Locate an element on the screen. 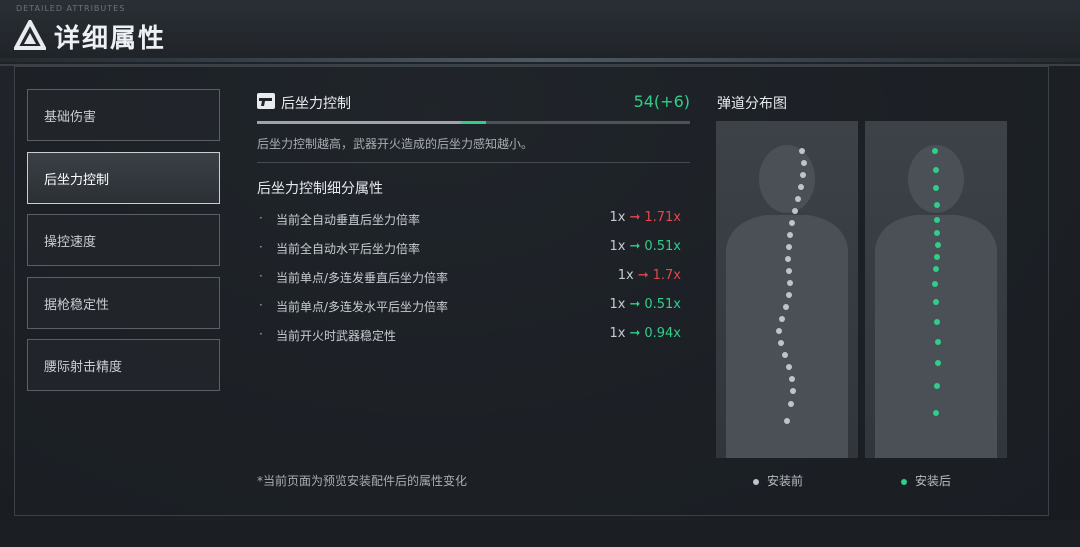 This screenshot has height=547, width=1080. stat-progress-base is located at coordinates (359, 122).